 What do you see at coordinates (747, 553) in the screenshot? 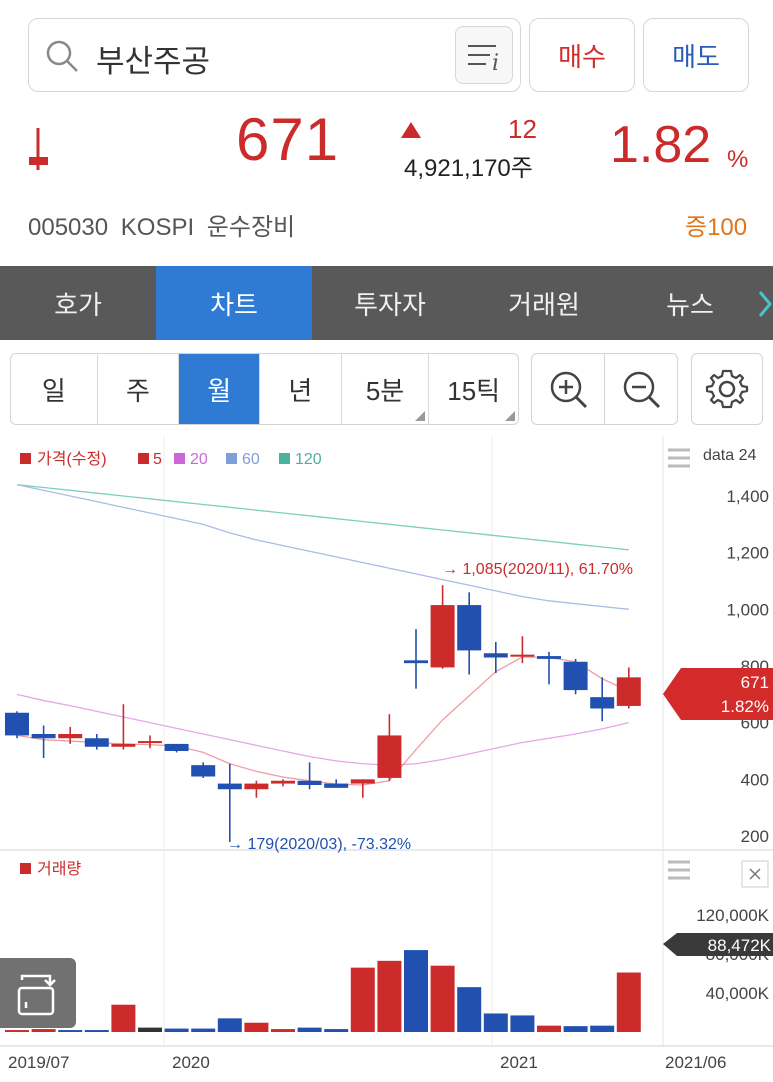
I see `price-tick-label: 1,200` at bounding box center [747, 553].